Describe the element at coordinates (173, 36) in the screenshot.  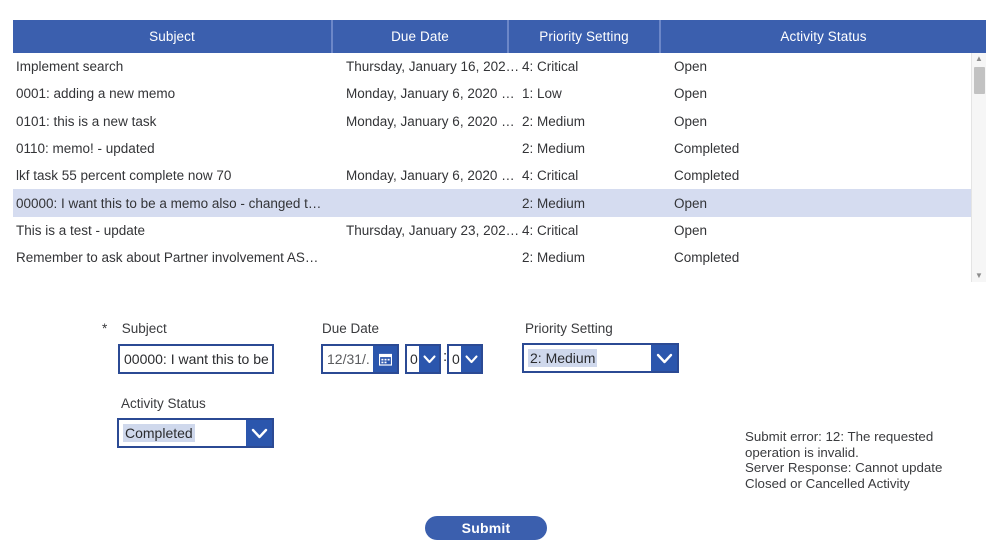
I see `column-header-subject: Subject` at that location.